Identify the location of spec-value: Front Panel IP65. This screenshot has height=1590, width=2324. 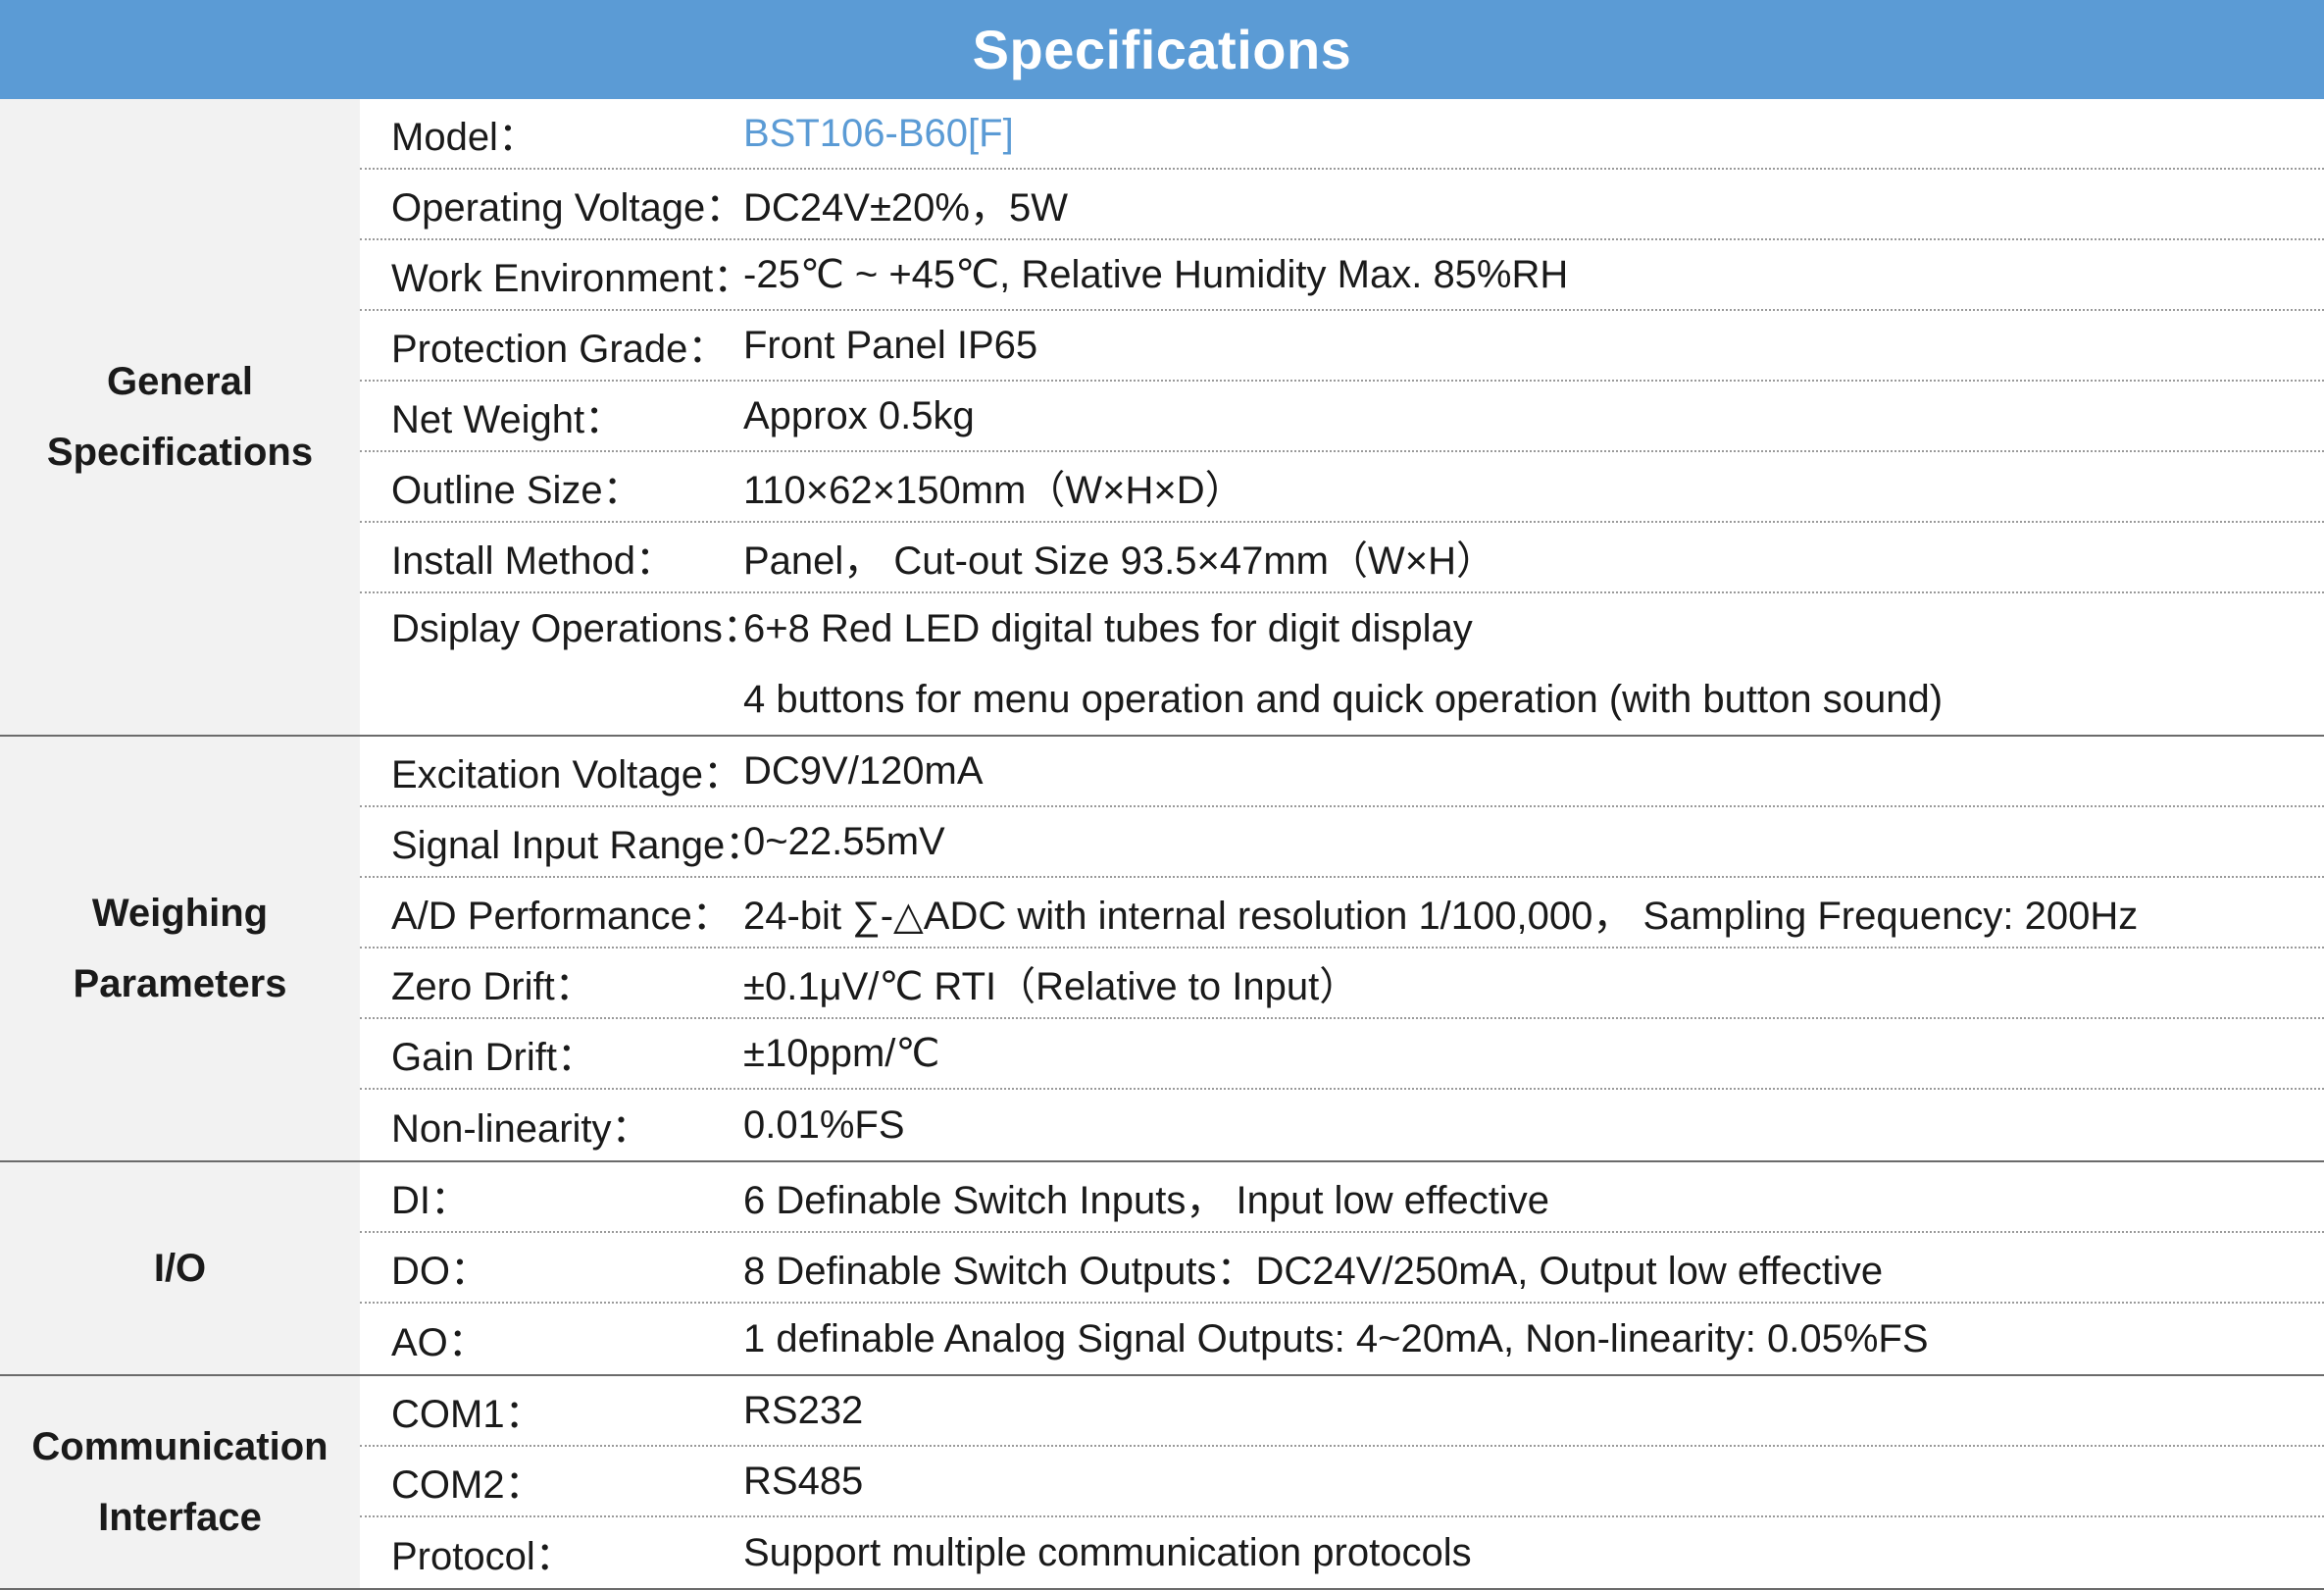
(891, 345).